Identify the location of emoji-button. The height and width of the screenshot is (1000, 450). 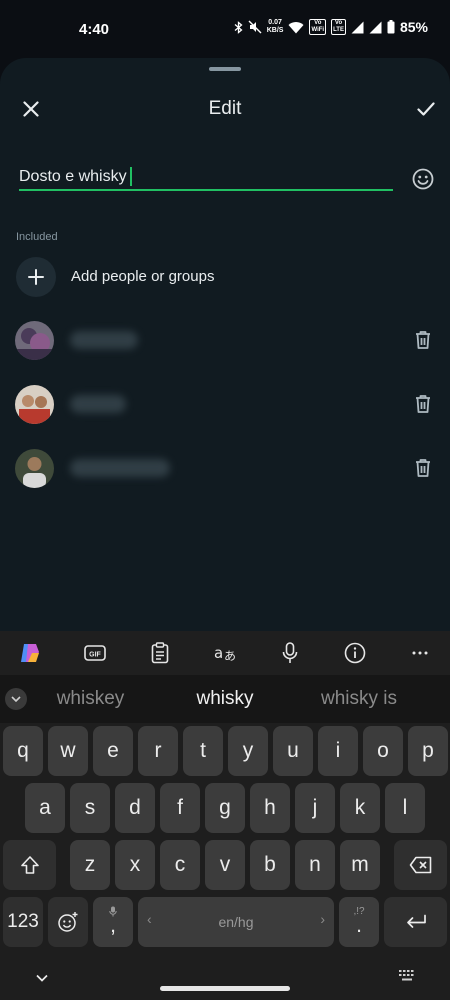
(423, 179).